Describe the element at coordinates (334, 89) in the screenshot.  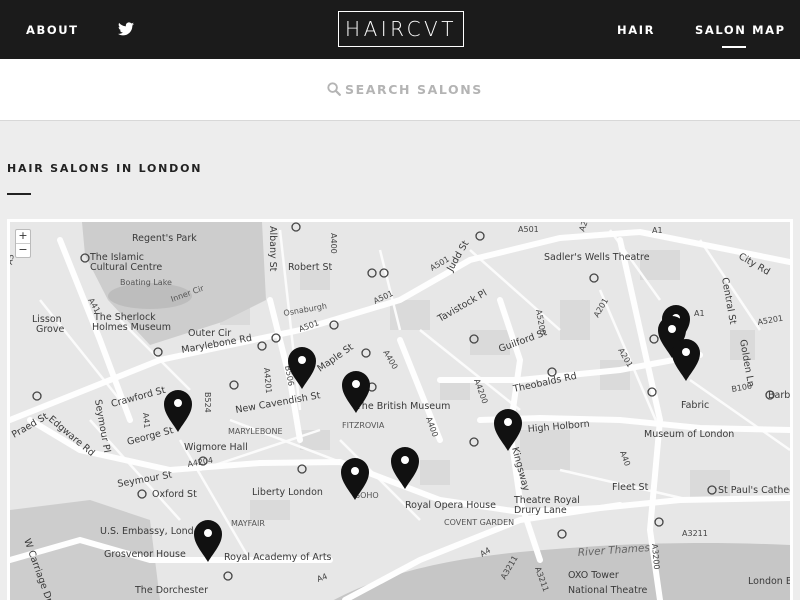
I see `search-icon` at that location.